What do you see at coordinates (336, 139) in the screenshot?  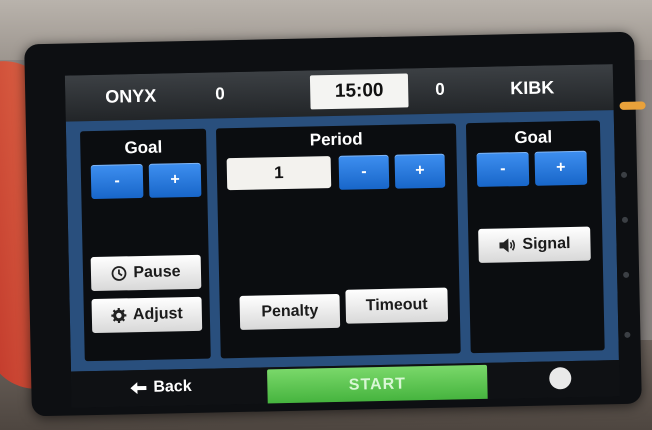 I see `period-title: Period` at bounding box center [336, 139].